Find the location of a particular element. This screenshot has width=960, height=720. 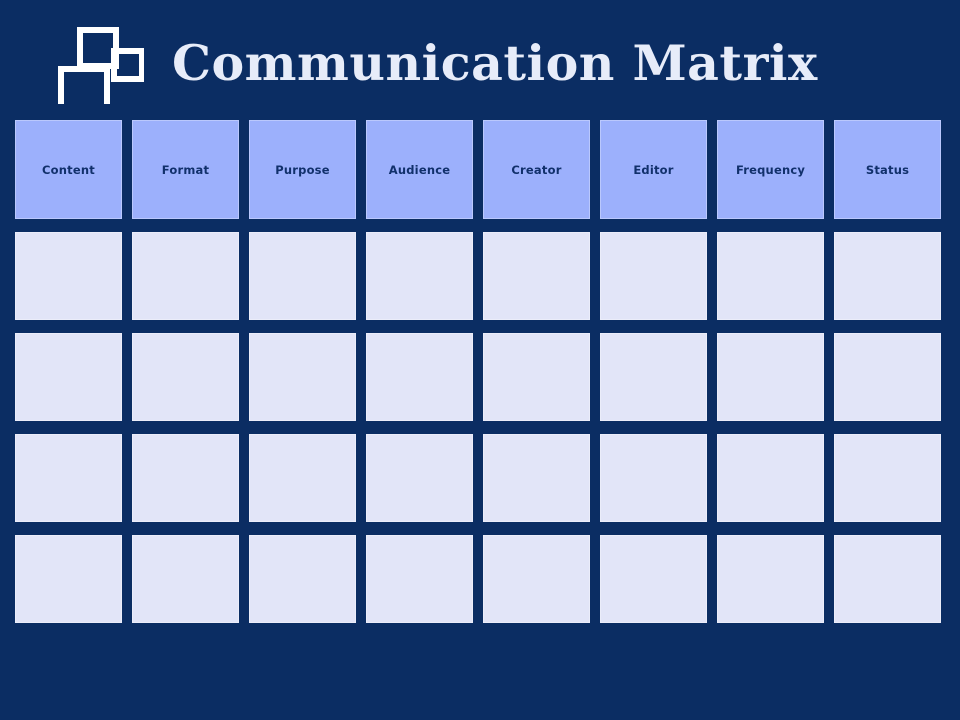

matrix-header-cell-audience: Audience is located at coordinates (419, 169).